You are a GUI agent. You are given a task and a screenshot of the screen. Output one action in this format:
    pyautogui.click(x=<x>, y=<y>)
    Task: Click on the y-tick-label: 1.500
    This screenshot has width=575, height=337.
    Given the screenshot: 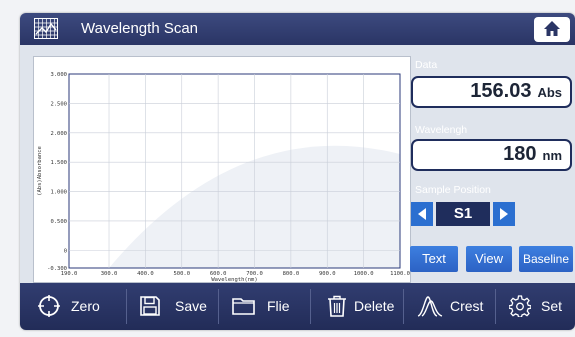 What is the action you would take?
    pyautogui.click(x=58, y=163)
    